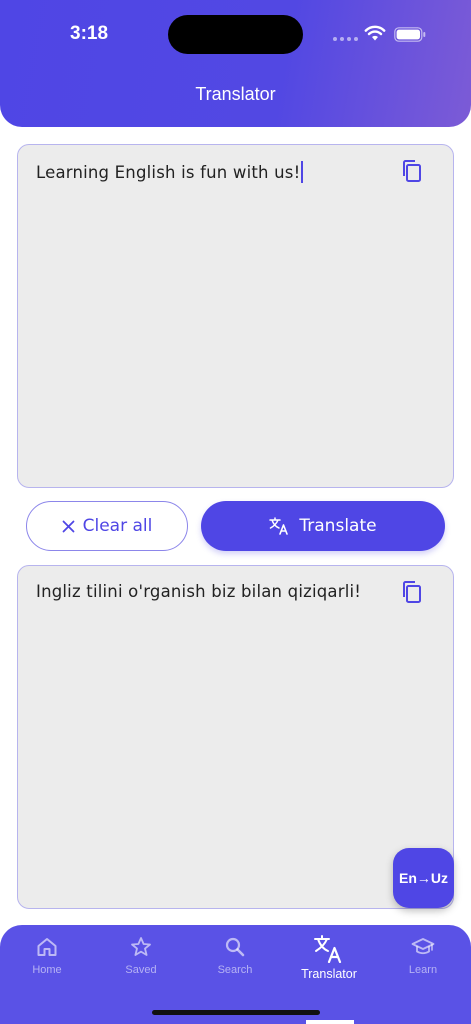 The height and width of the screenshot is (1024, 471). What do you see at coordinates (338, 526) in the screenshot?
I see `translate-label: Translate` at bounding box center [338, 526].